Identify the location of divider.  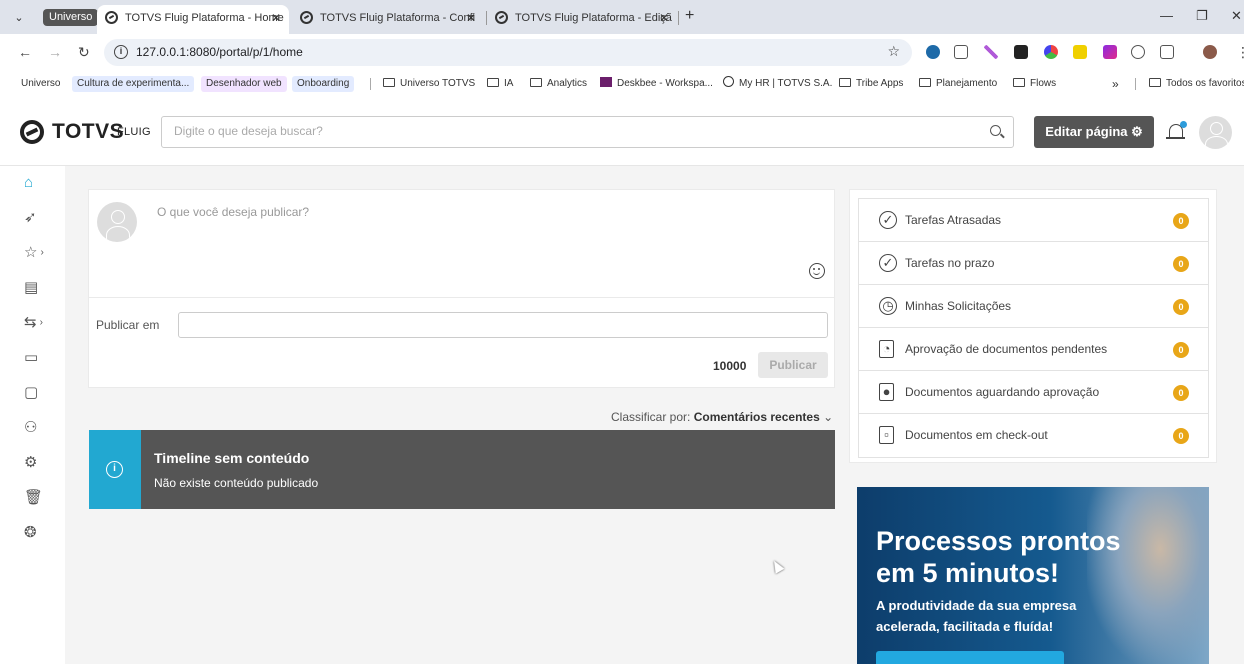
(461, 297).